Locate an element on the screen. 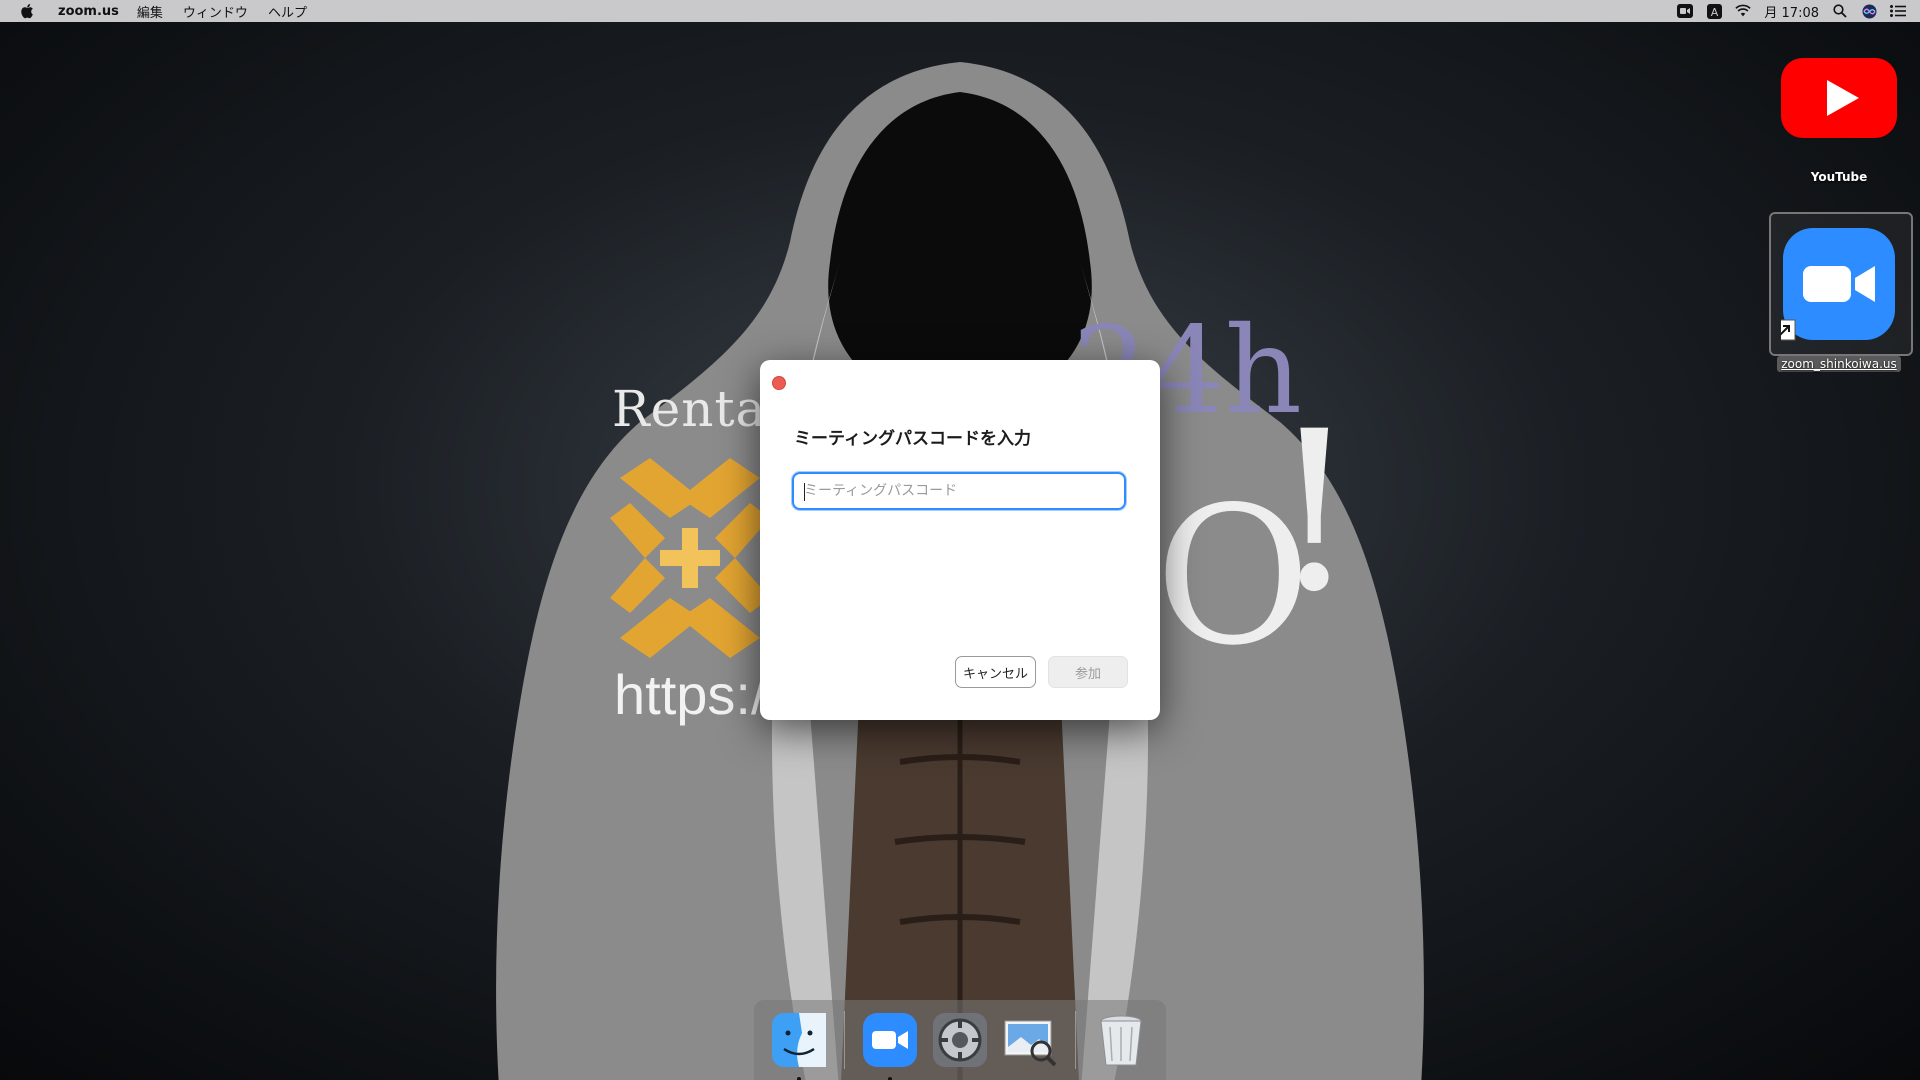  text-caret is located at coordinates (804, 492).